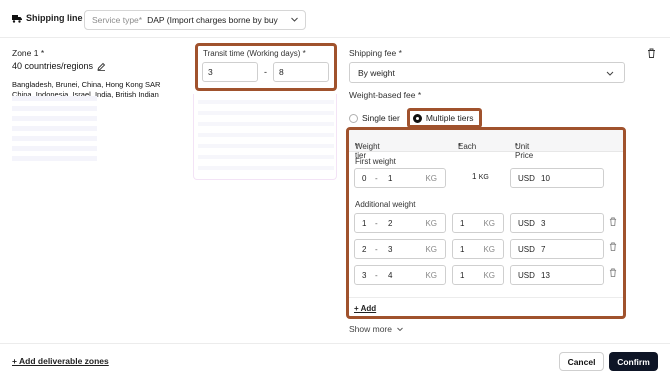 This screenshot has width=670, height=375. Describe the element at coordinates (364, 178) in the screenshot. I see `range-from: 0` at that location.